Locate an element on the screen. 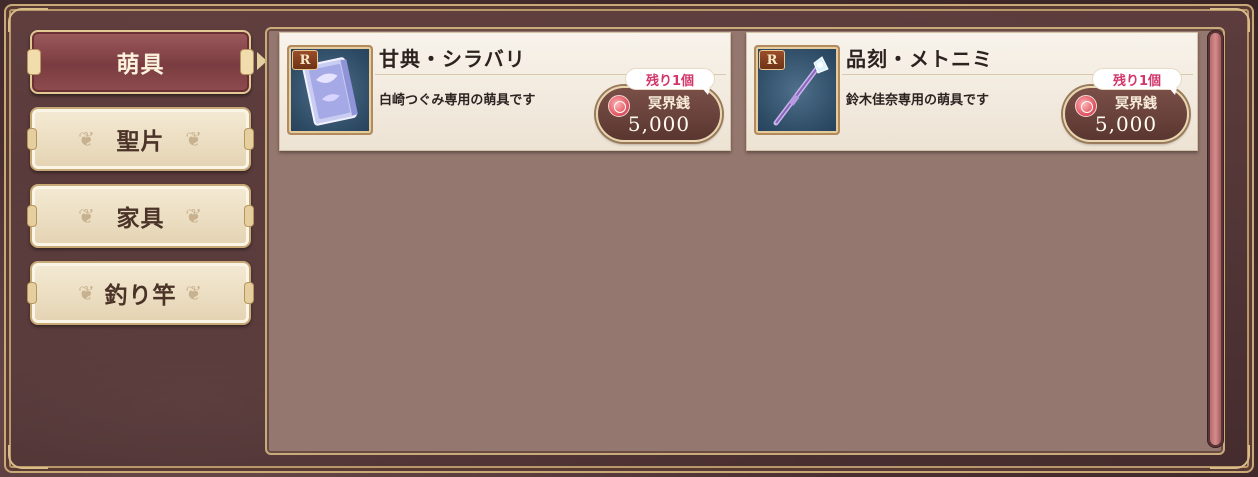  item-description: 白崎つぐみ専用の萌具です is located at coordinates (457, 100).